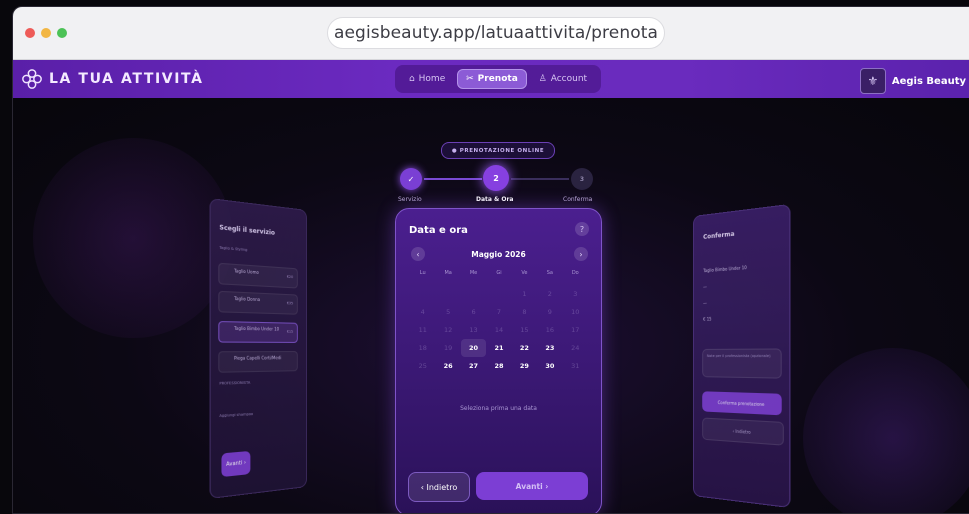  Describe the element at coordinates (549, 294) in the screenshot. I see `calendar-day: 2` at that location.